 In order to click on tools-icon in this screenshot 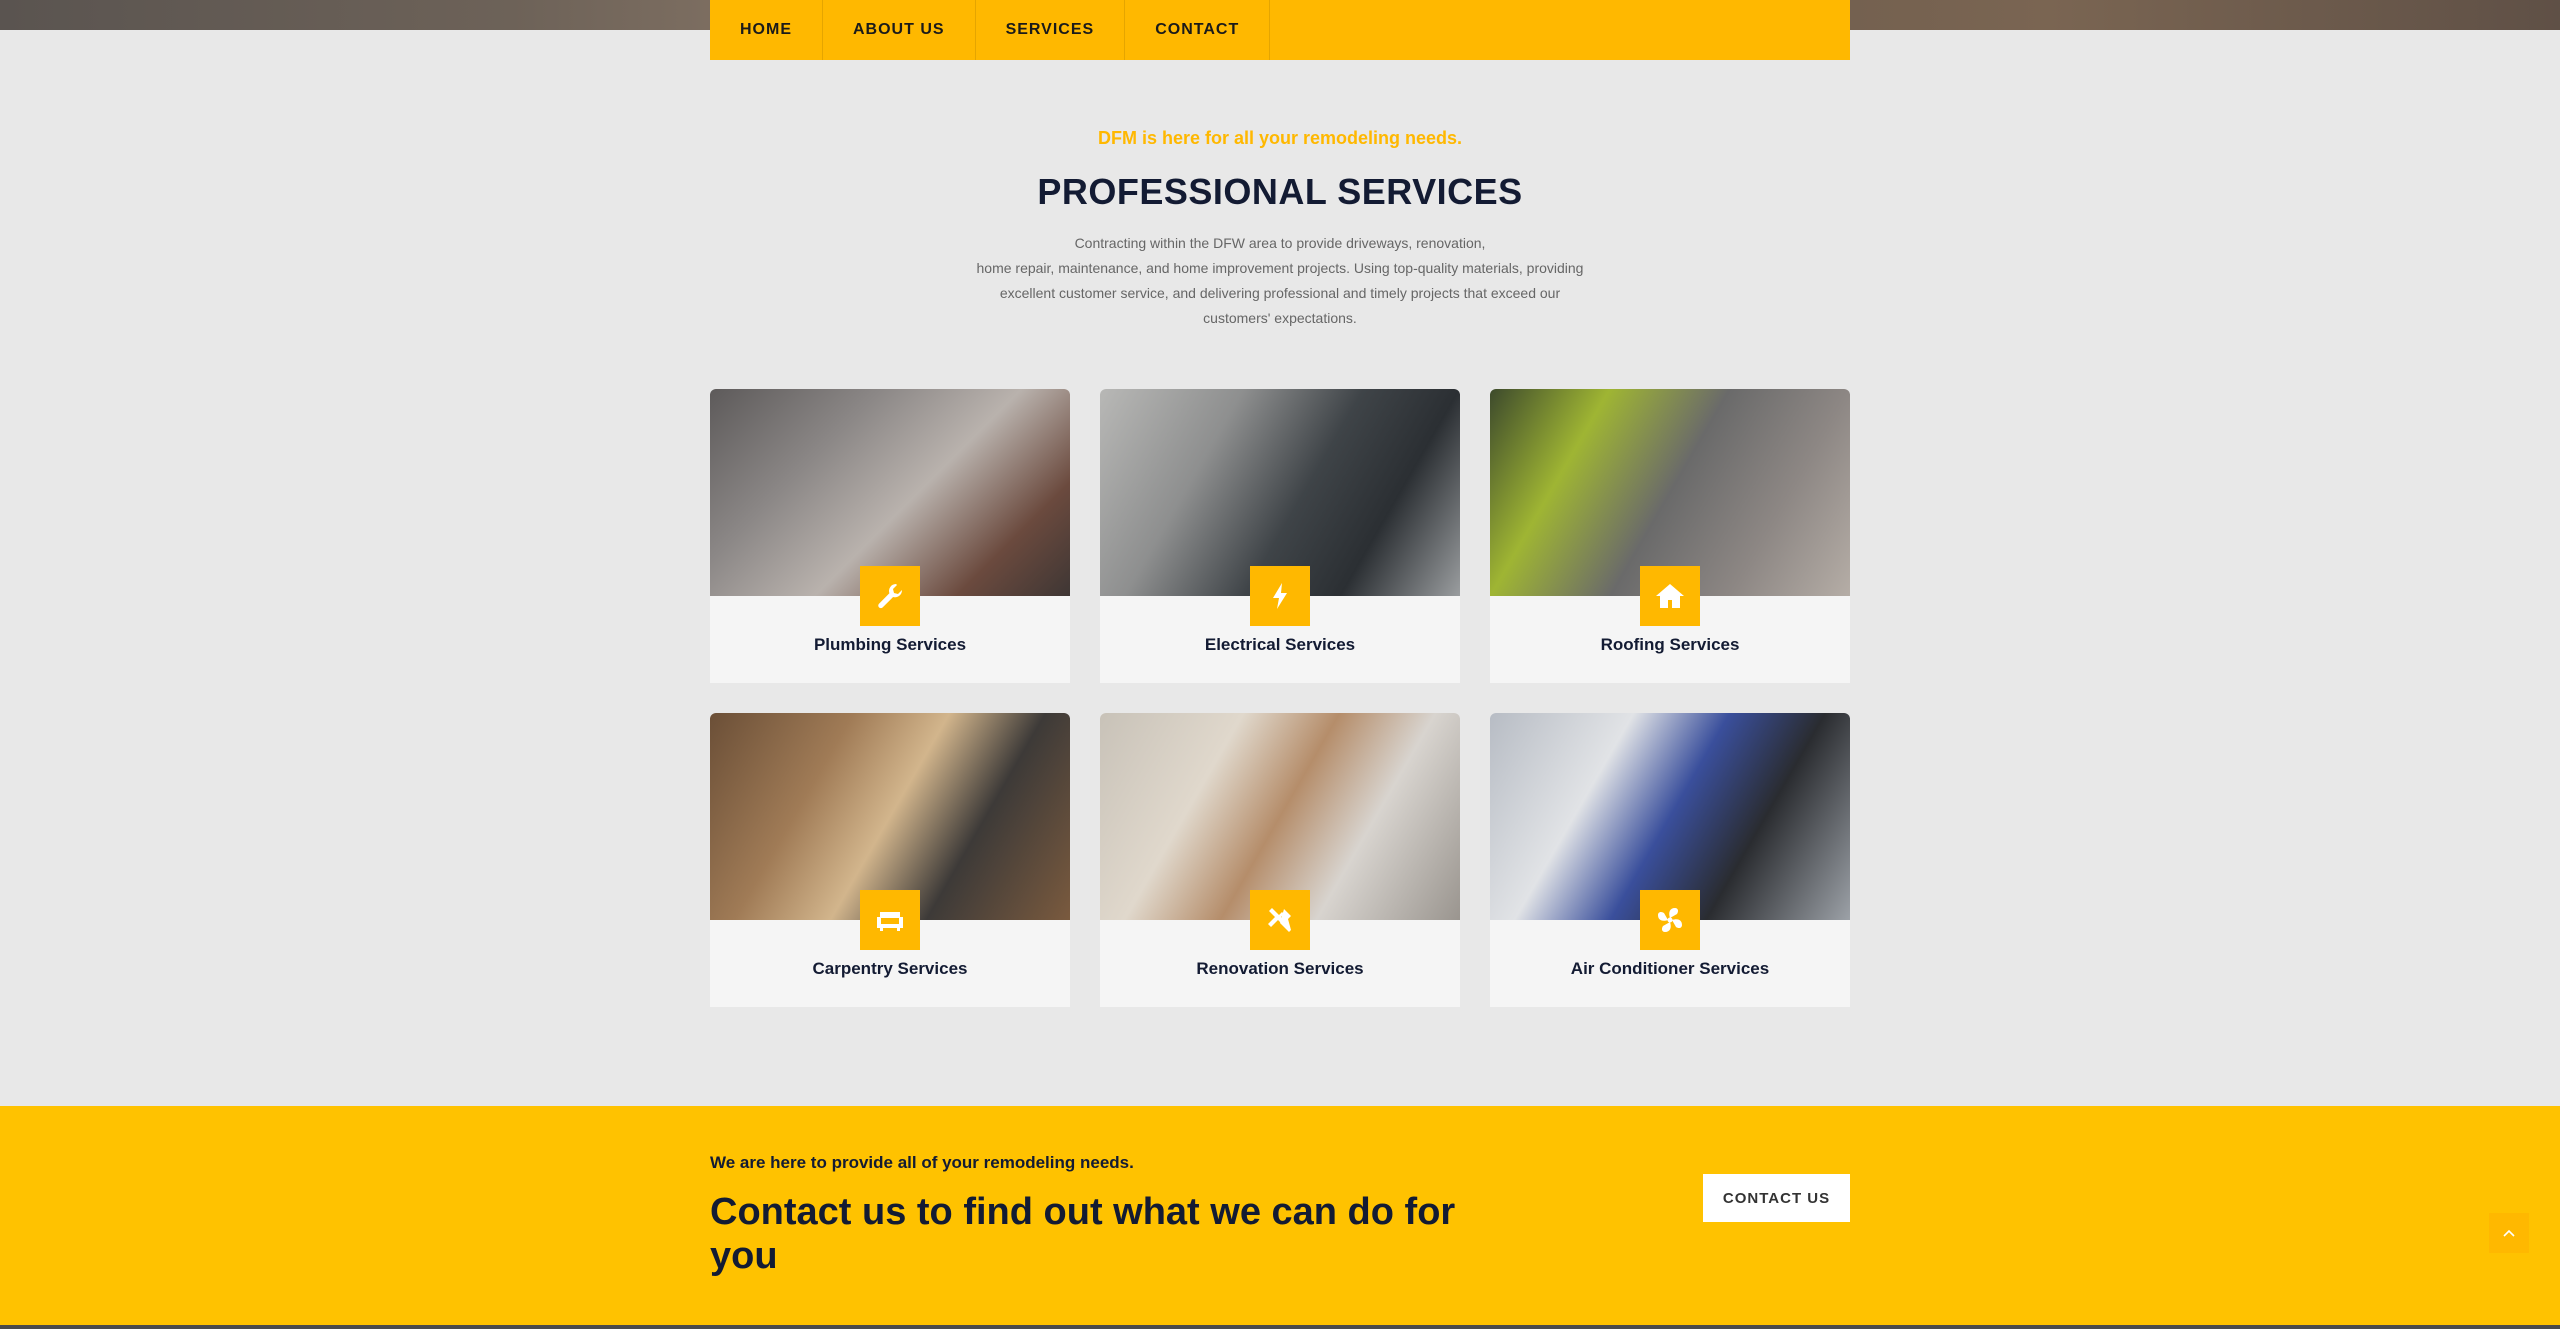, I will do `click(1280, 920)`.